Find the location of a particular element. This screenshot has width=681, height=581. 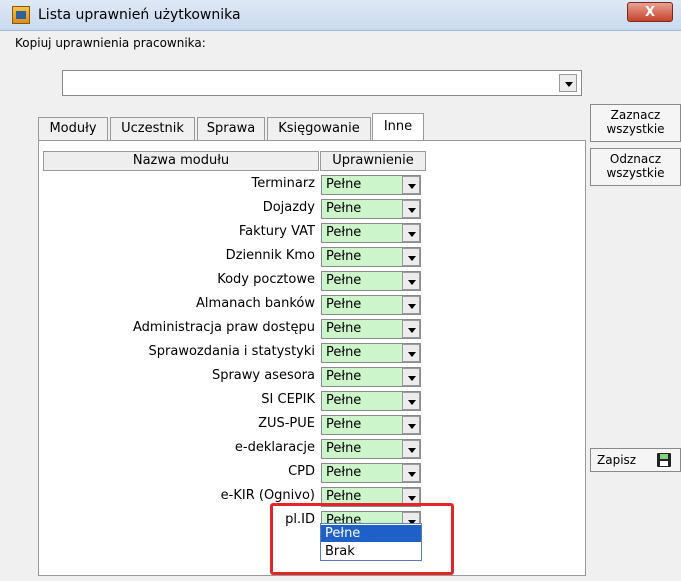

tab-moduly: Moduły is located at coordinates (73, 129).